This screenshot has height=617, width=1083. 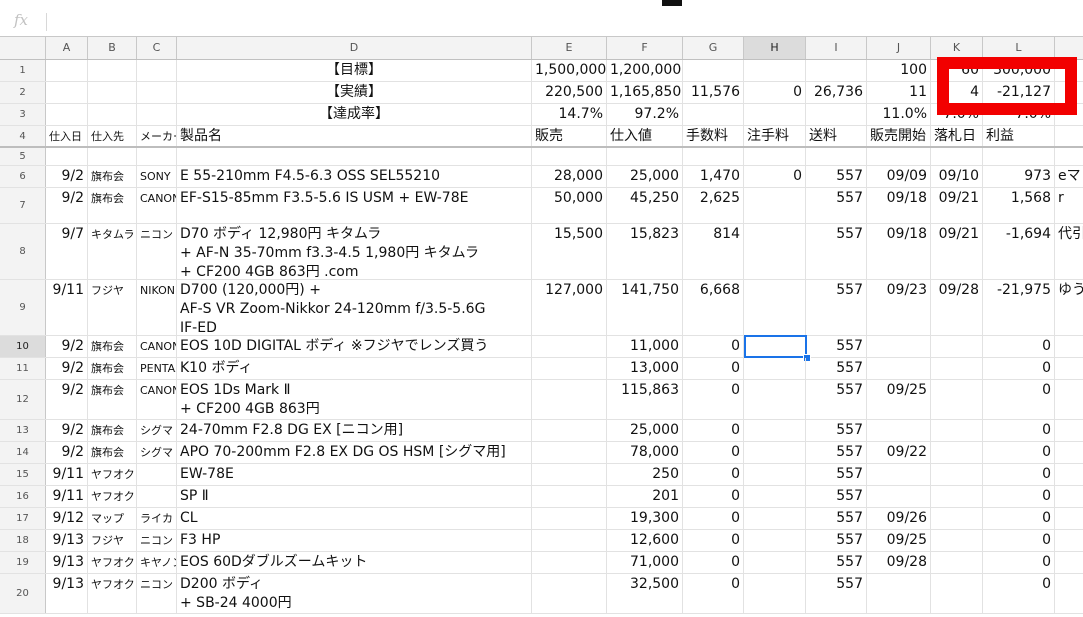 What do you see at coordinates (713, 156) in the screenshot?
I see `cell-g5` at bounding box center [713, 156].